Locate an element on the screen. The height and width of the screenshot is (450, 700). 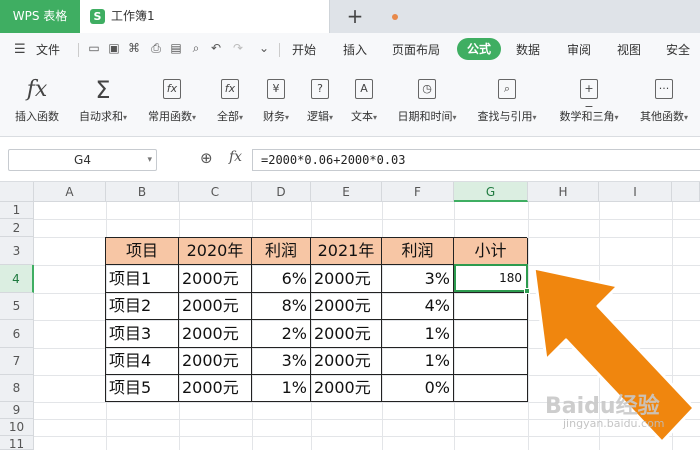
column-header-g: G is located at coordinates (491, 192).